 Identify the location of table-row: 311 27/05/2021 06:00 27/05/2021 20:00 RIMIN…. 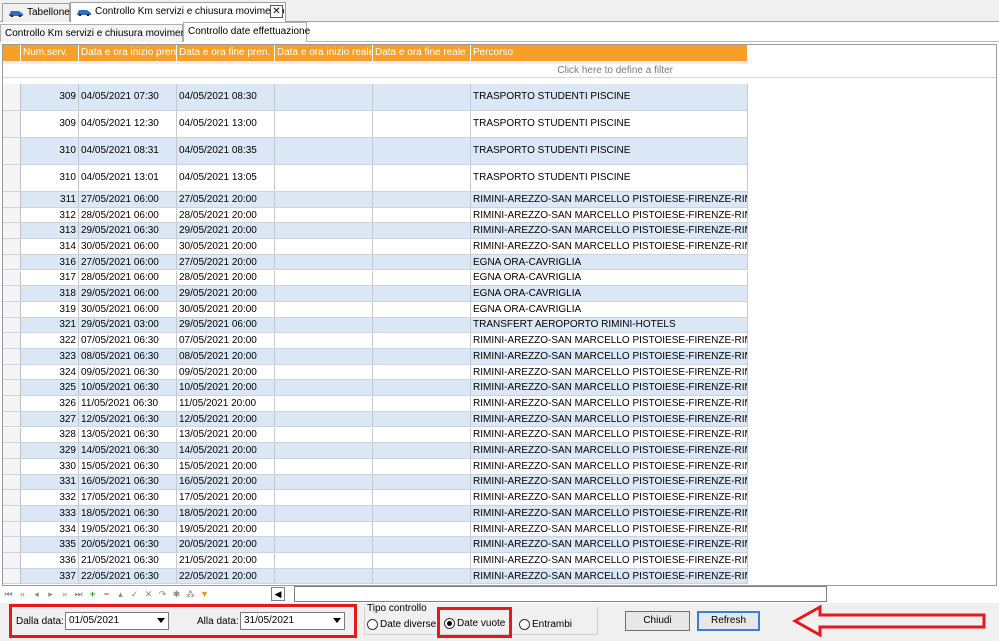
(375, 200).